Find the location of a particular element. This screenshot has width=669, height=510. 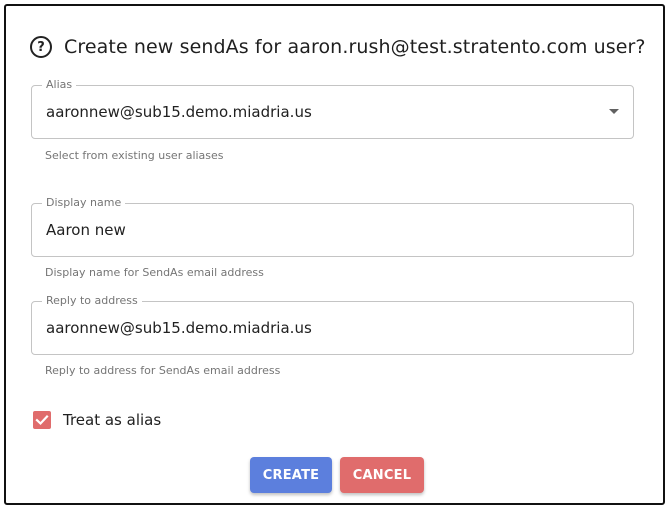

alias-select: Alias aaronnew@sub15.demo.miadria.us is located at coordinates (332, 108).